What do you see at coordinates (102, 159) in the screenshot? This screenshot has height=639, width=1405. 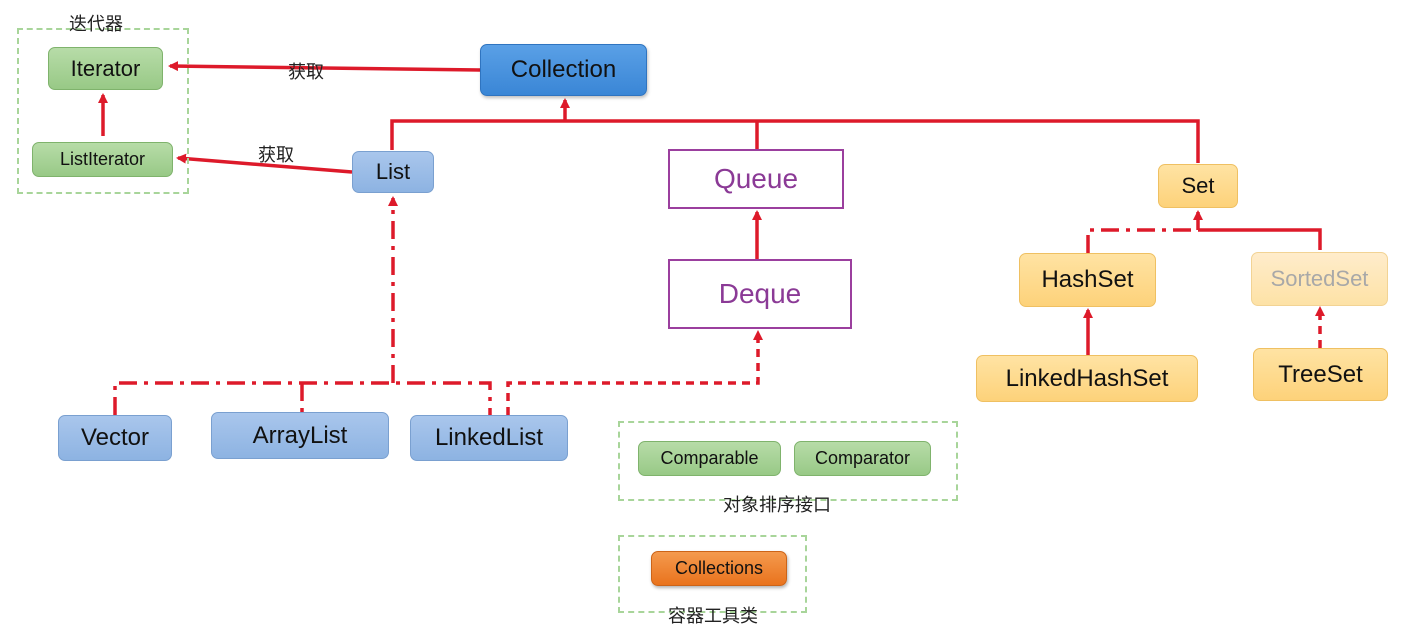 I see `list-iterator-node: ListIterator` at bounding box center [102, 159].